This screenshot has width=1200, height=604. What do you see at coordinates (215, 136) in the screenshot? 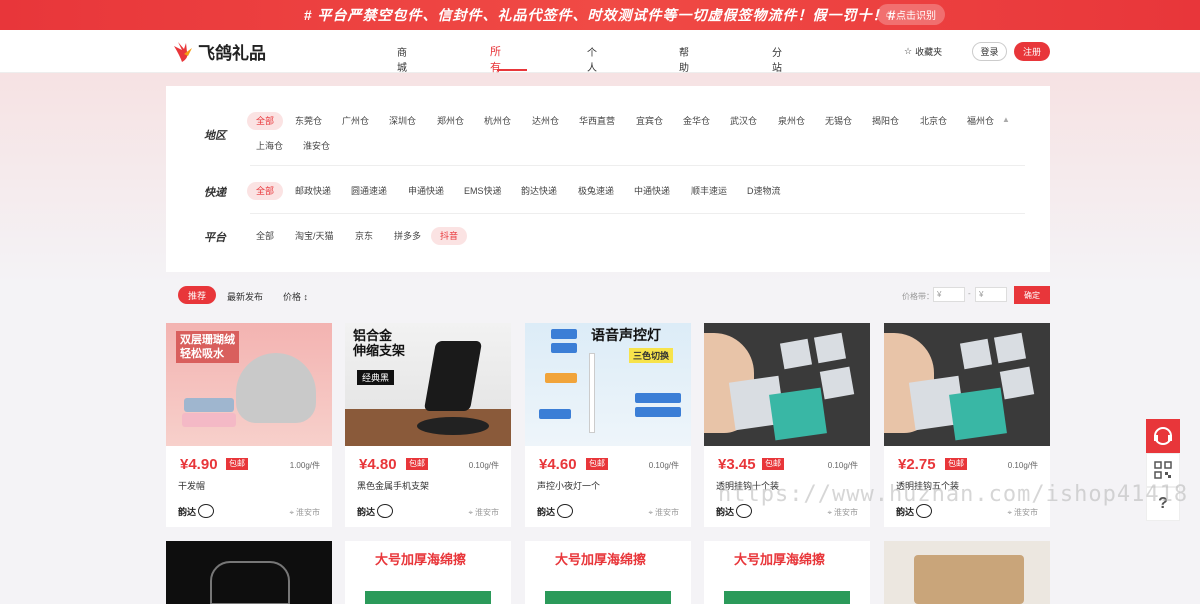
I see `region-label: 地区` at bounding box center [215, 136].